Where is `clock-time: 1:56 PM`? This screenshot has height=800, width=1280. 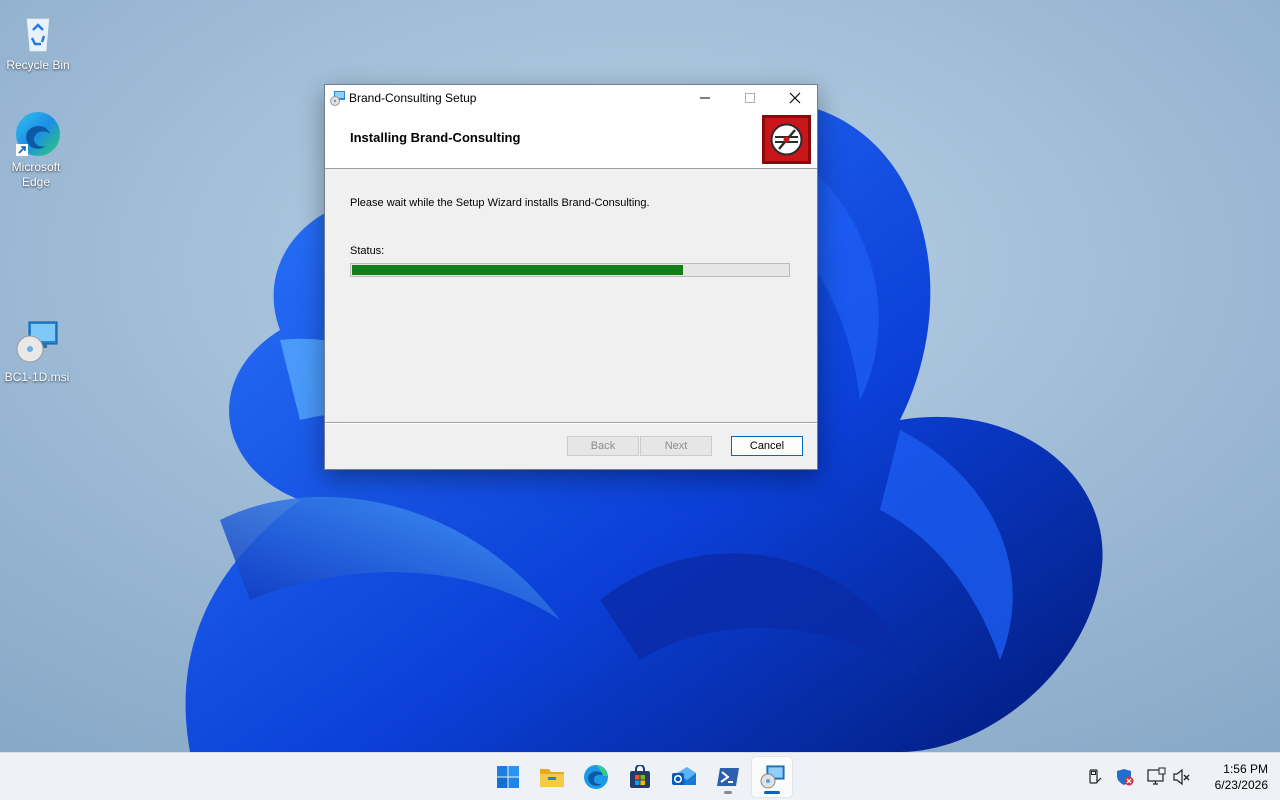
clock-time: 1:56 PM is located at coordinates (1245, 769).